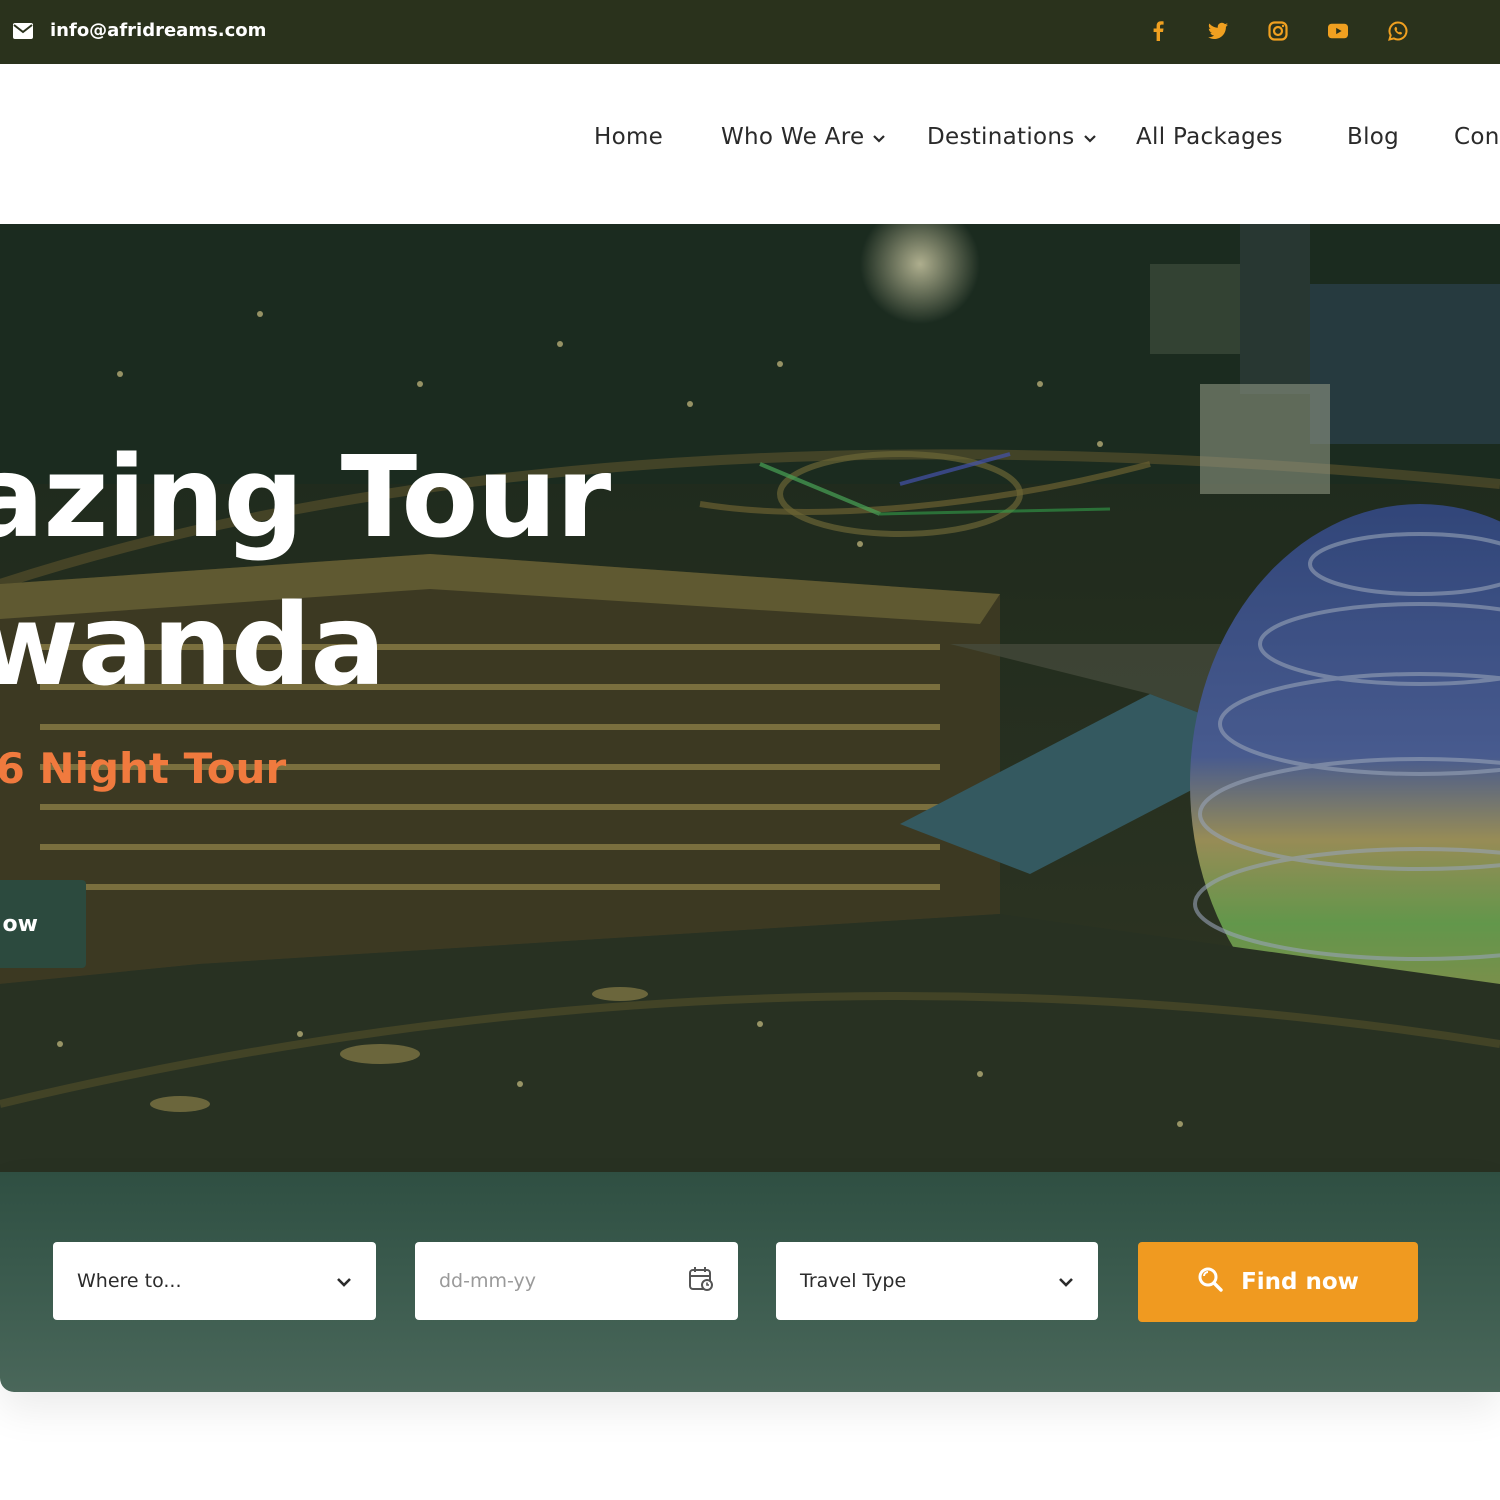  I want to click on nav-label: All Packages, so click(1209, 137).